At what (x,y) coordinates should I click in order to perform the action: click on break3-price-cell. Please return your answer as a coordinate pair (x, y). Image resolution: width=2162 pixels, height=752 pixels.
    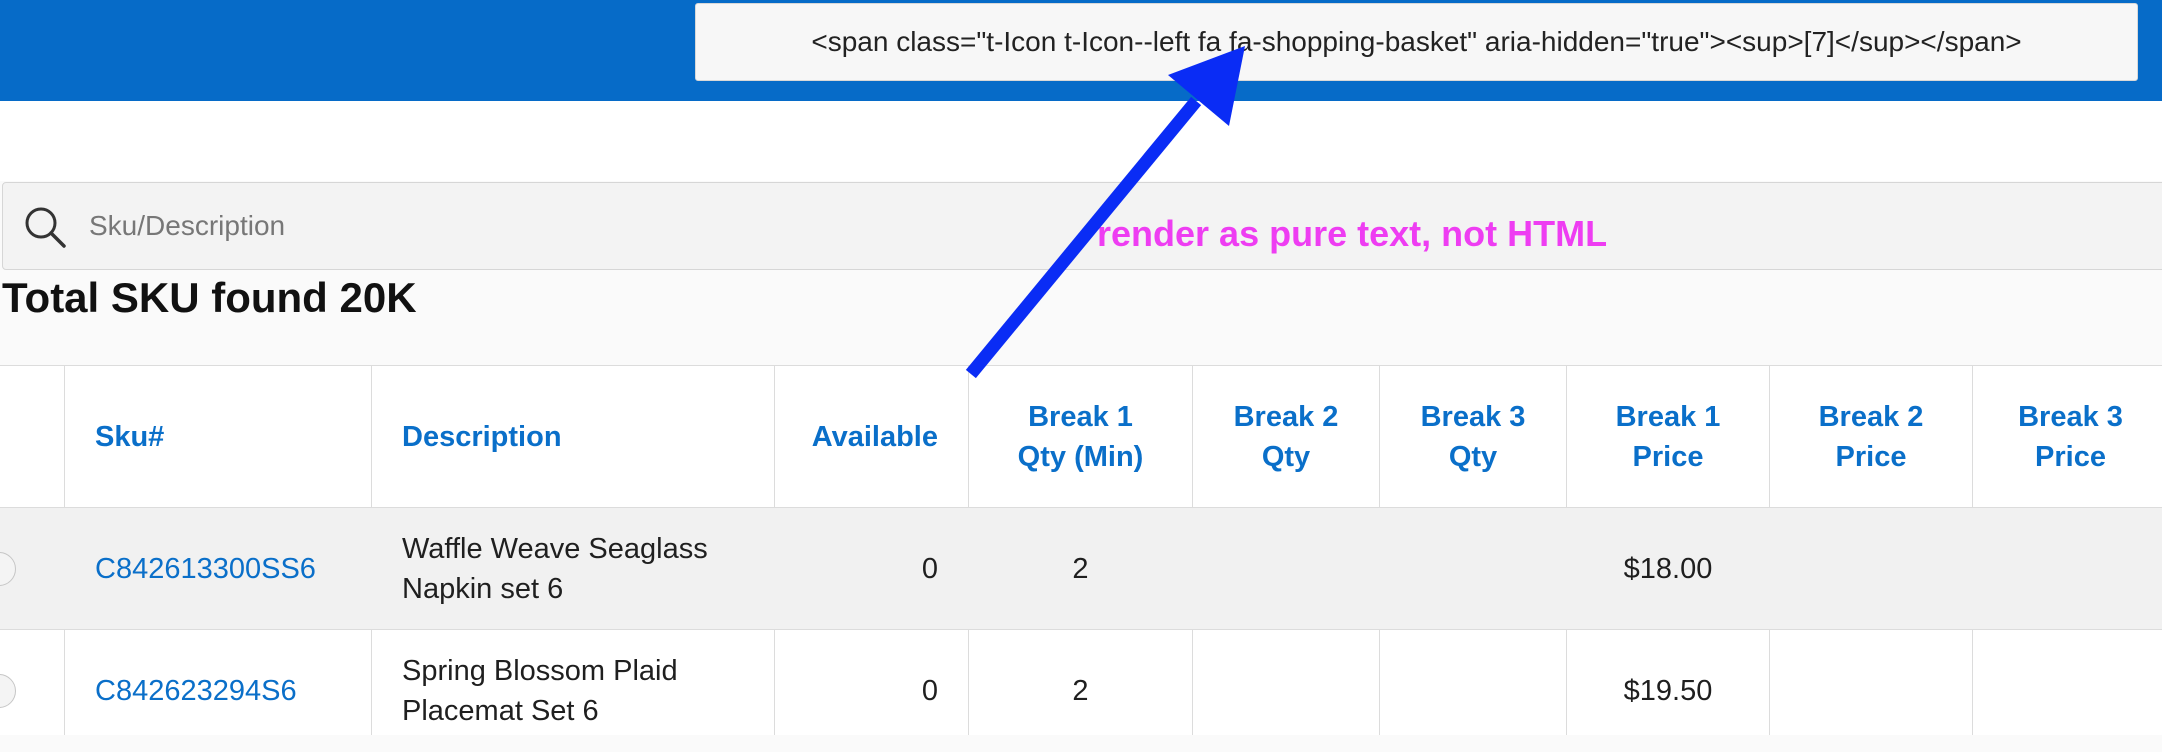
    Looking at the image, I should click on (2067, 569).